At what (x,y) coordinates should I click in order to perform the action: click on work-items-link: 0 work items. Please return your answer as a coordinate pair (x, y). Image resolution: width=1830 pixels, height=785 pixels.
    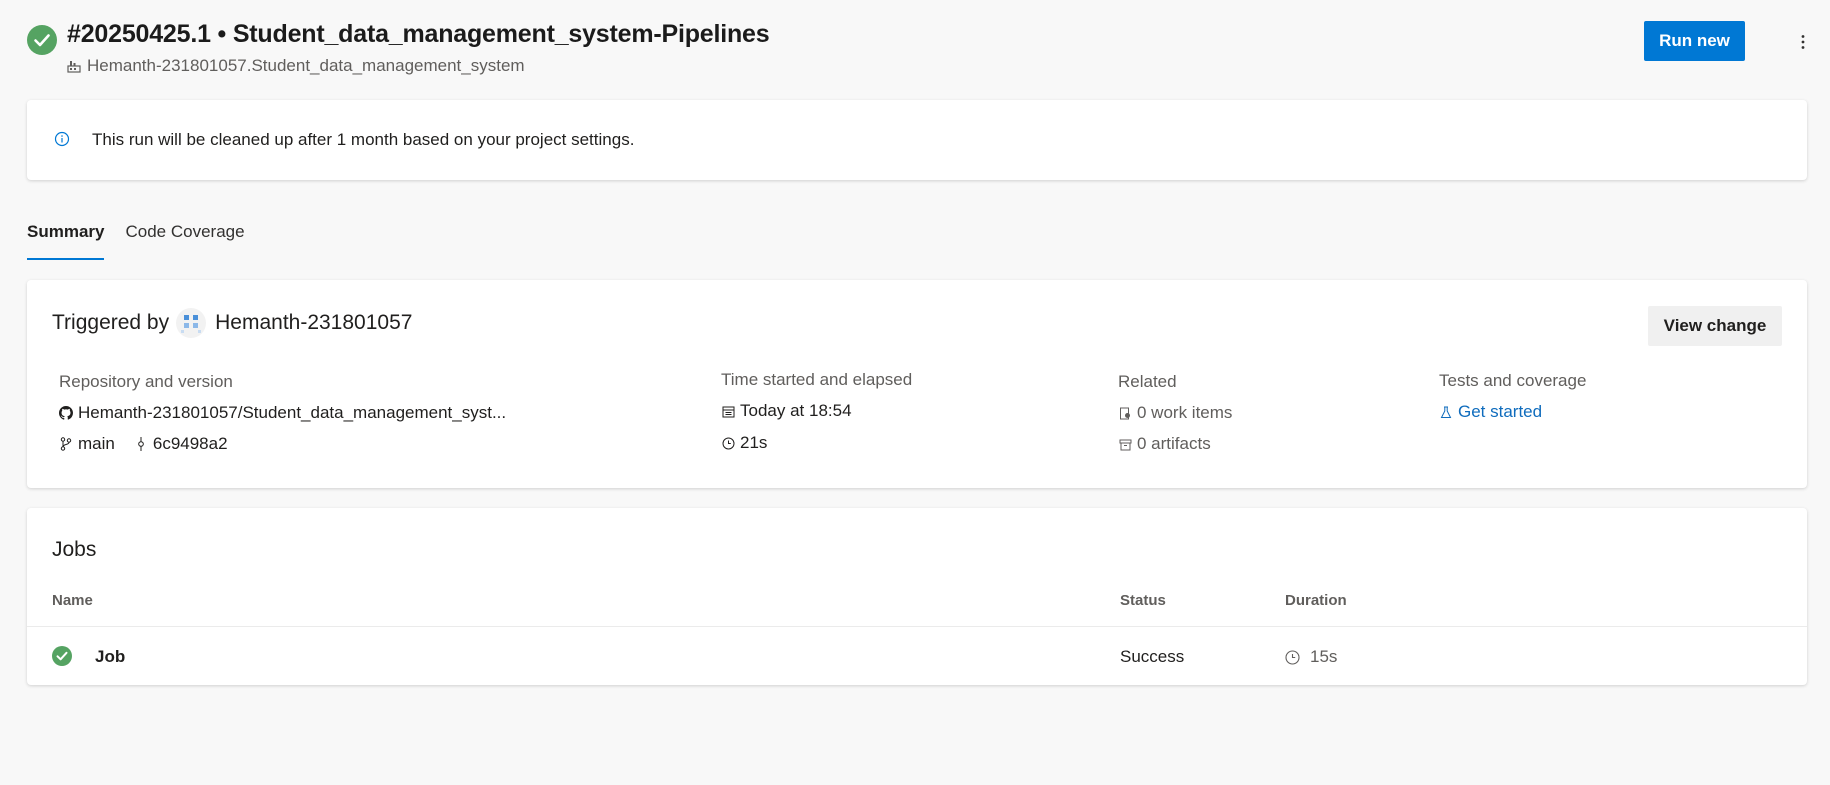
    Looking at the image, I should click on (1175, 413).